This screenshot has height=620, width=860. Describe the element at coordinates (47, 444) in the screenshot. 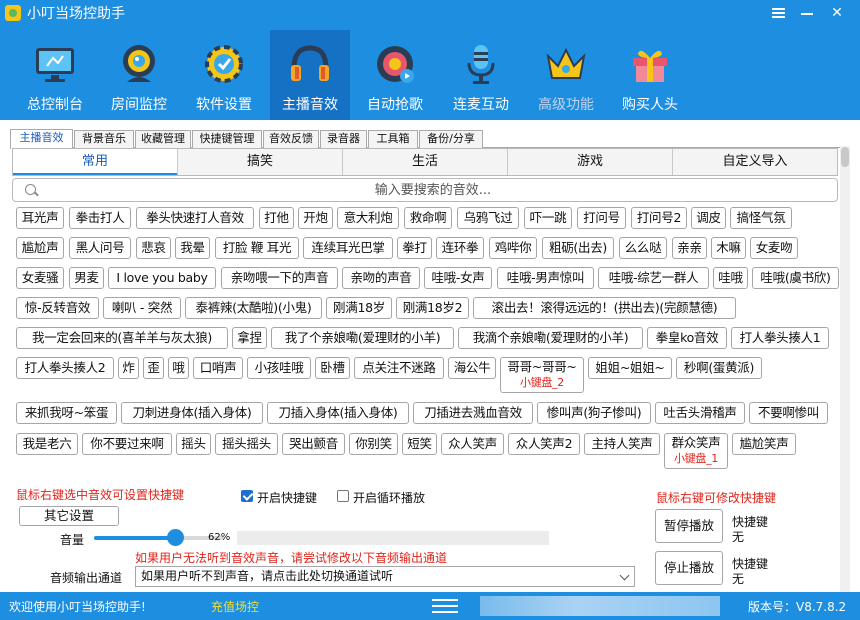

I see `sound-button: 我是老六` at that location.